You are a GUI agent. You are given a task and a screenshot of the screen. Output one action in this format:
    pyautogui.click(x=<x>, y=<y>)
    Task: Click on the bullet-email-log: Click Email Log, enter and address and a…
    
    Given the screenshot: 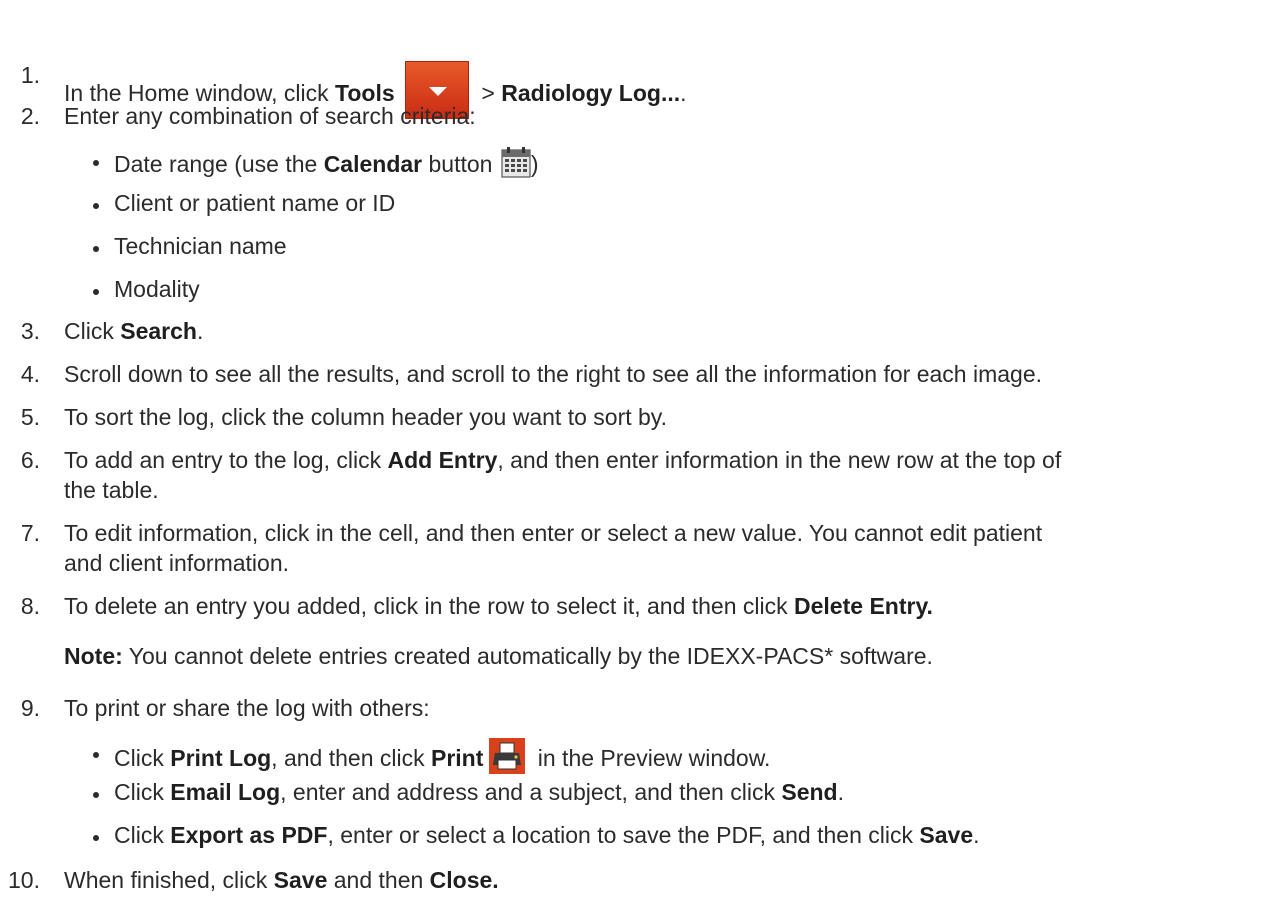 What is the action you would take?
    pyautogui.click(x=479, y=792)
    